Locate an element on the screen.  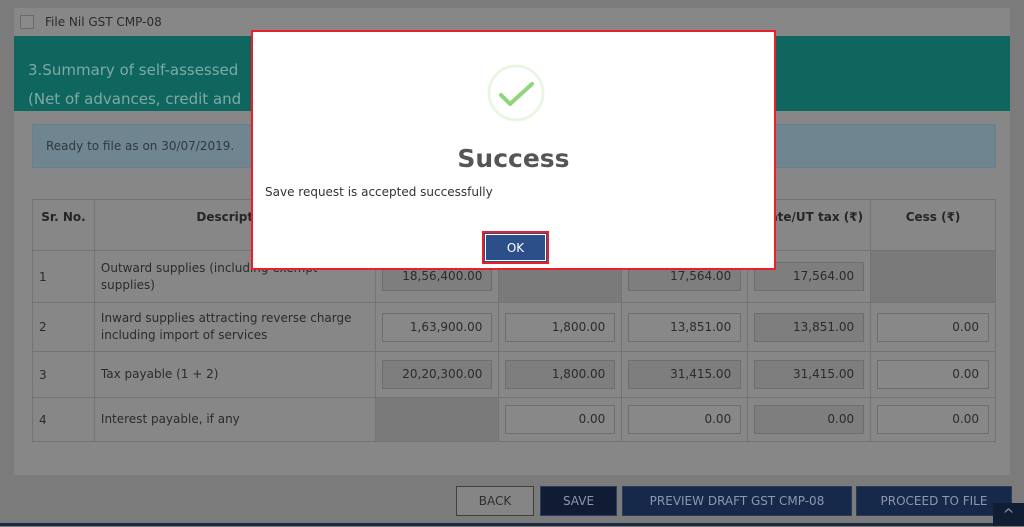
amount-input: 1,63,900.00 is located at coordinates (437, 327).